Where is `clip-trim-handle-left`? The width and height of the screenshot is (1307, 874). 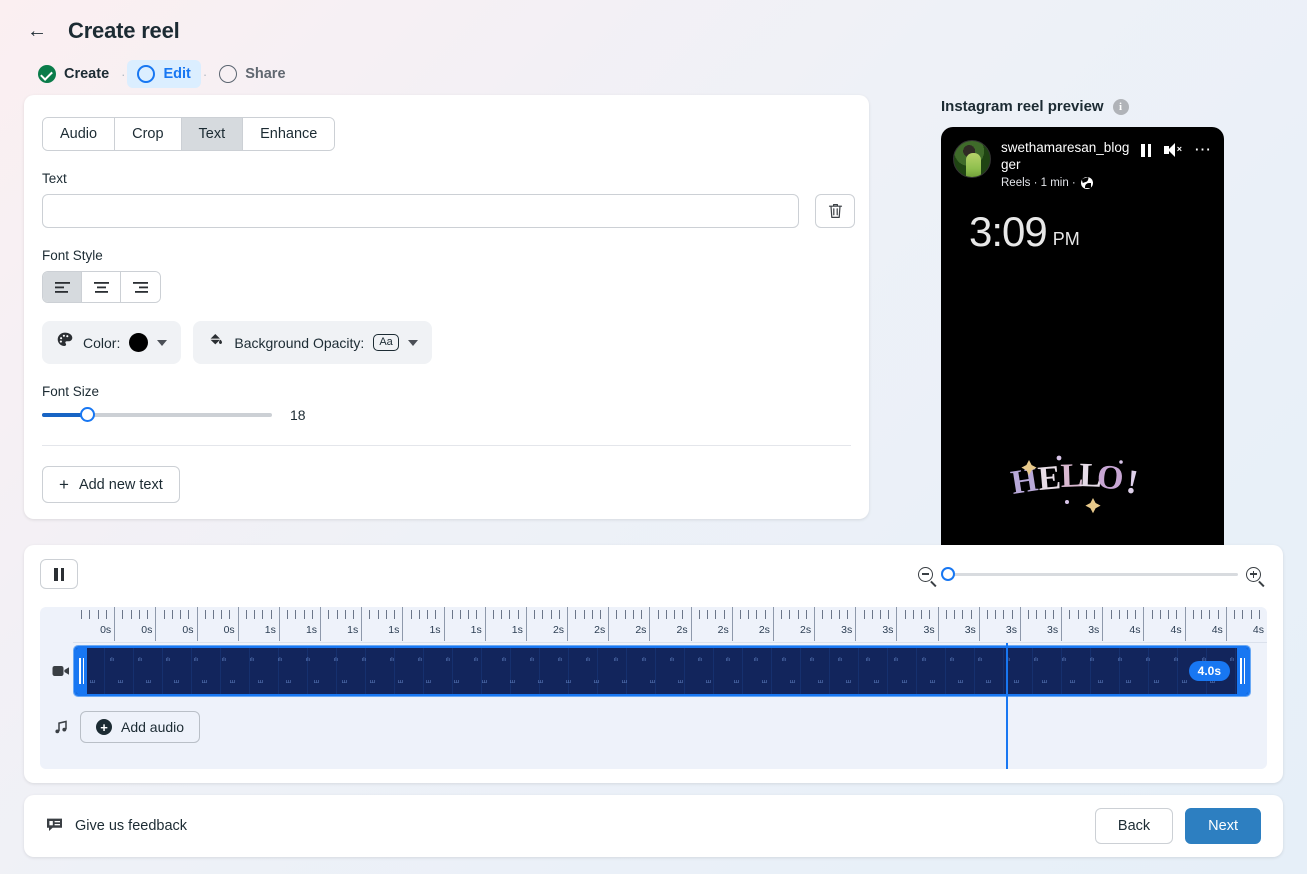
clip-trim-handle-left is located at coordinates (81, 671).